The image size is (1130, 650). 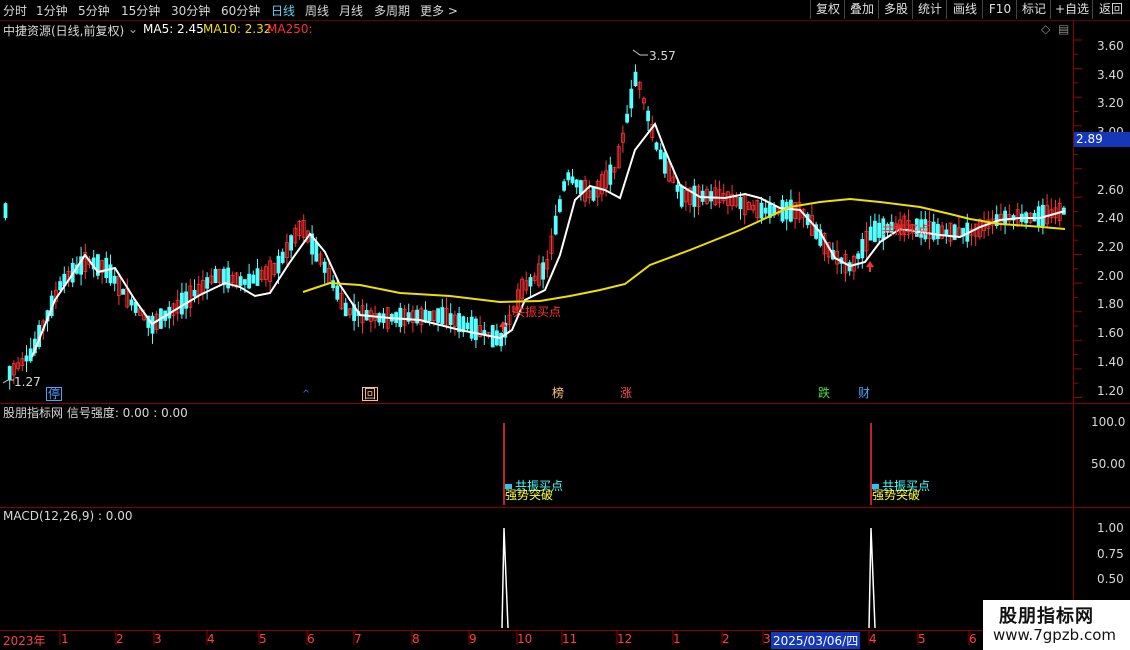 I want to click on y-tick: 50.00, so click(x=1108, y=464).